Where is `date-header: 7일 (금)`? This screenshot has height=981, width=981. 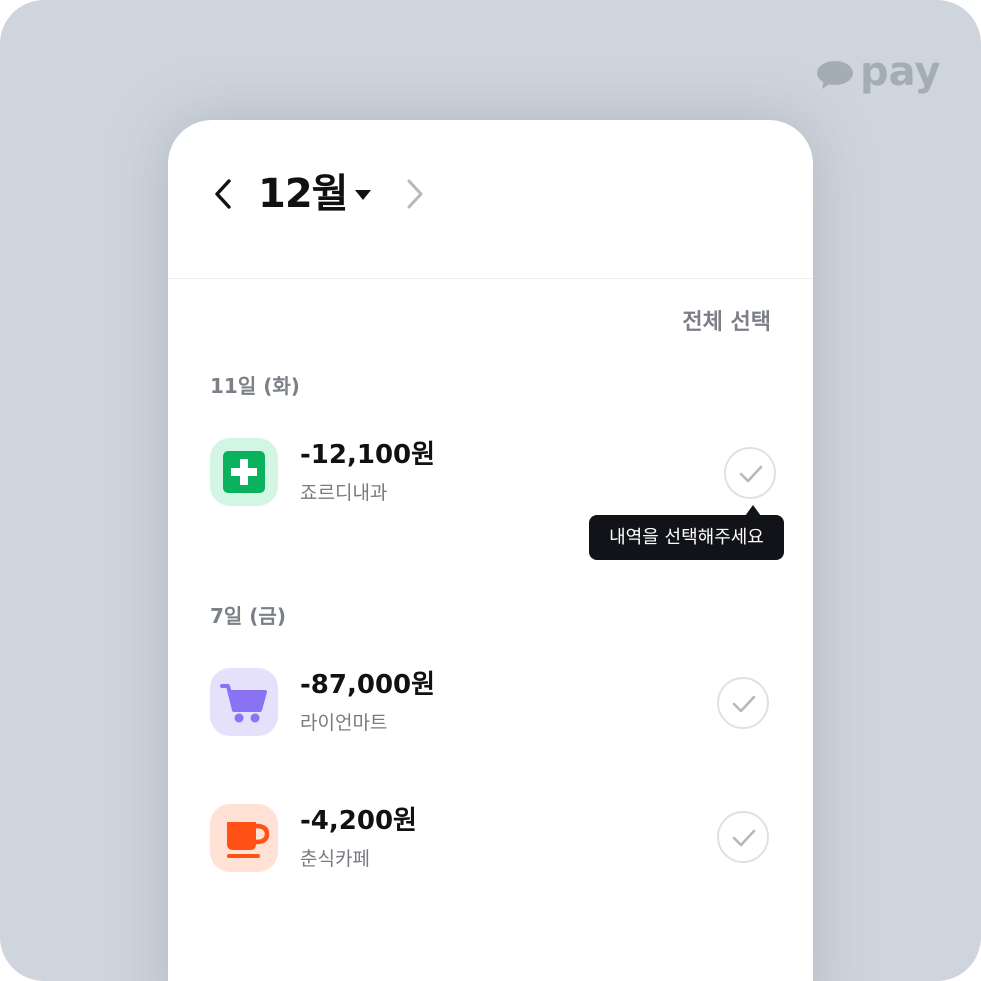
date-header: 7일 (금) is located at coordinates (248, 616).